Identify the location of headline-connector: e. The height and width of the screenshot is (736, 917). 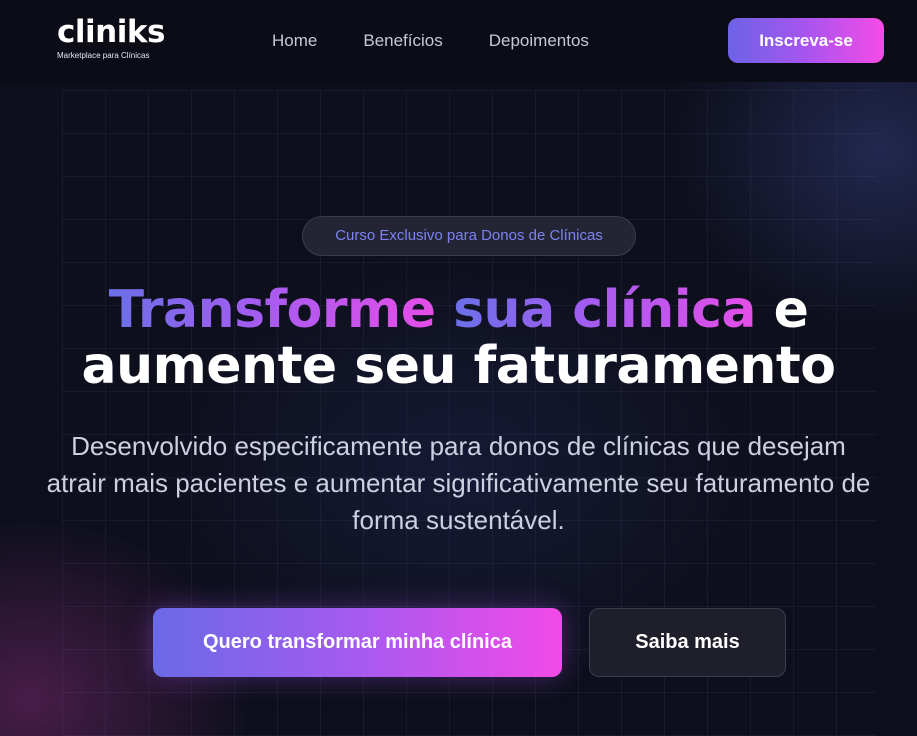
(791, 310).